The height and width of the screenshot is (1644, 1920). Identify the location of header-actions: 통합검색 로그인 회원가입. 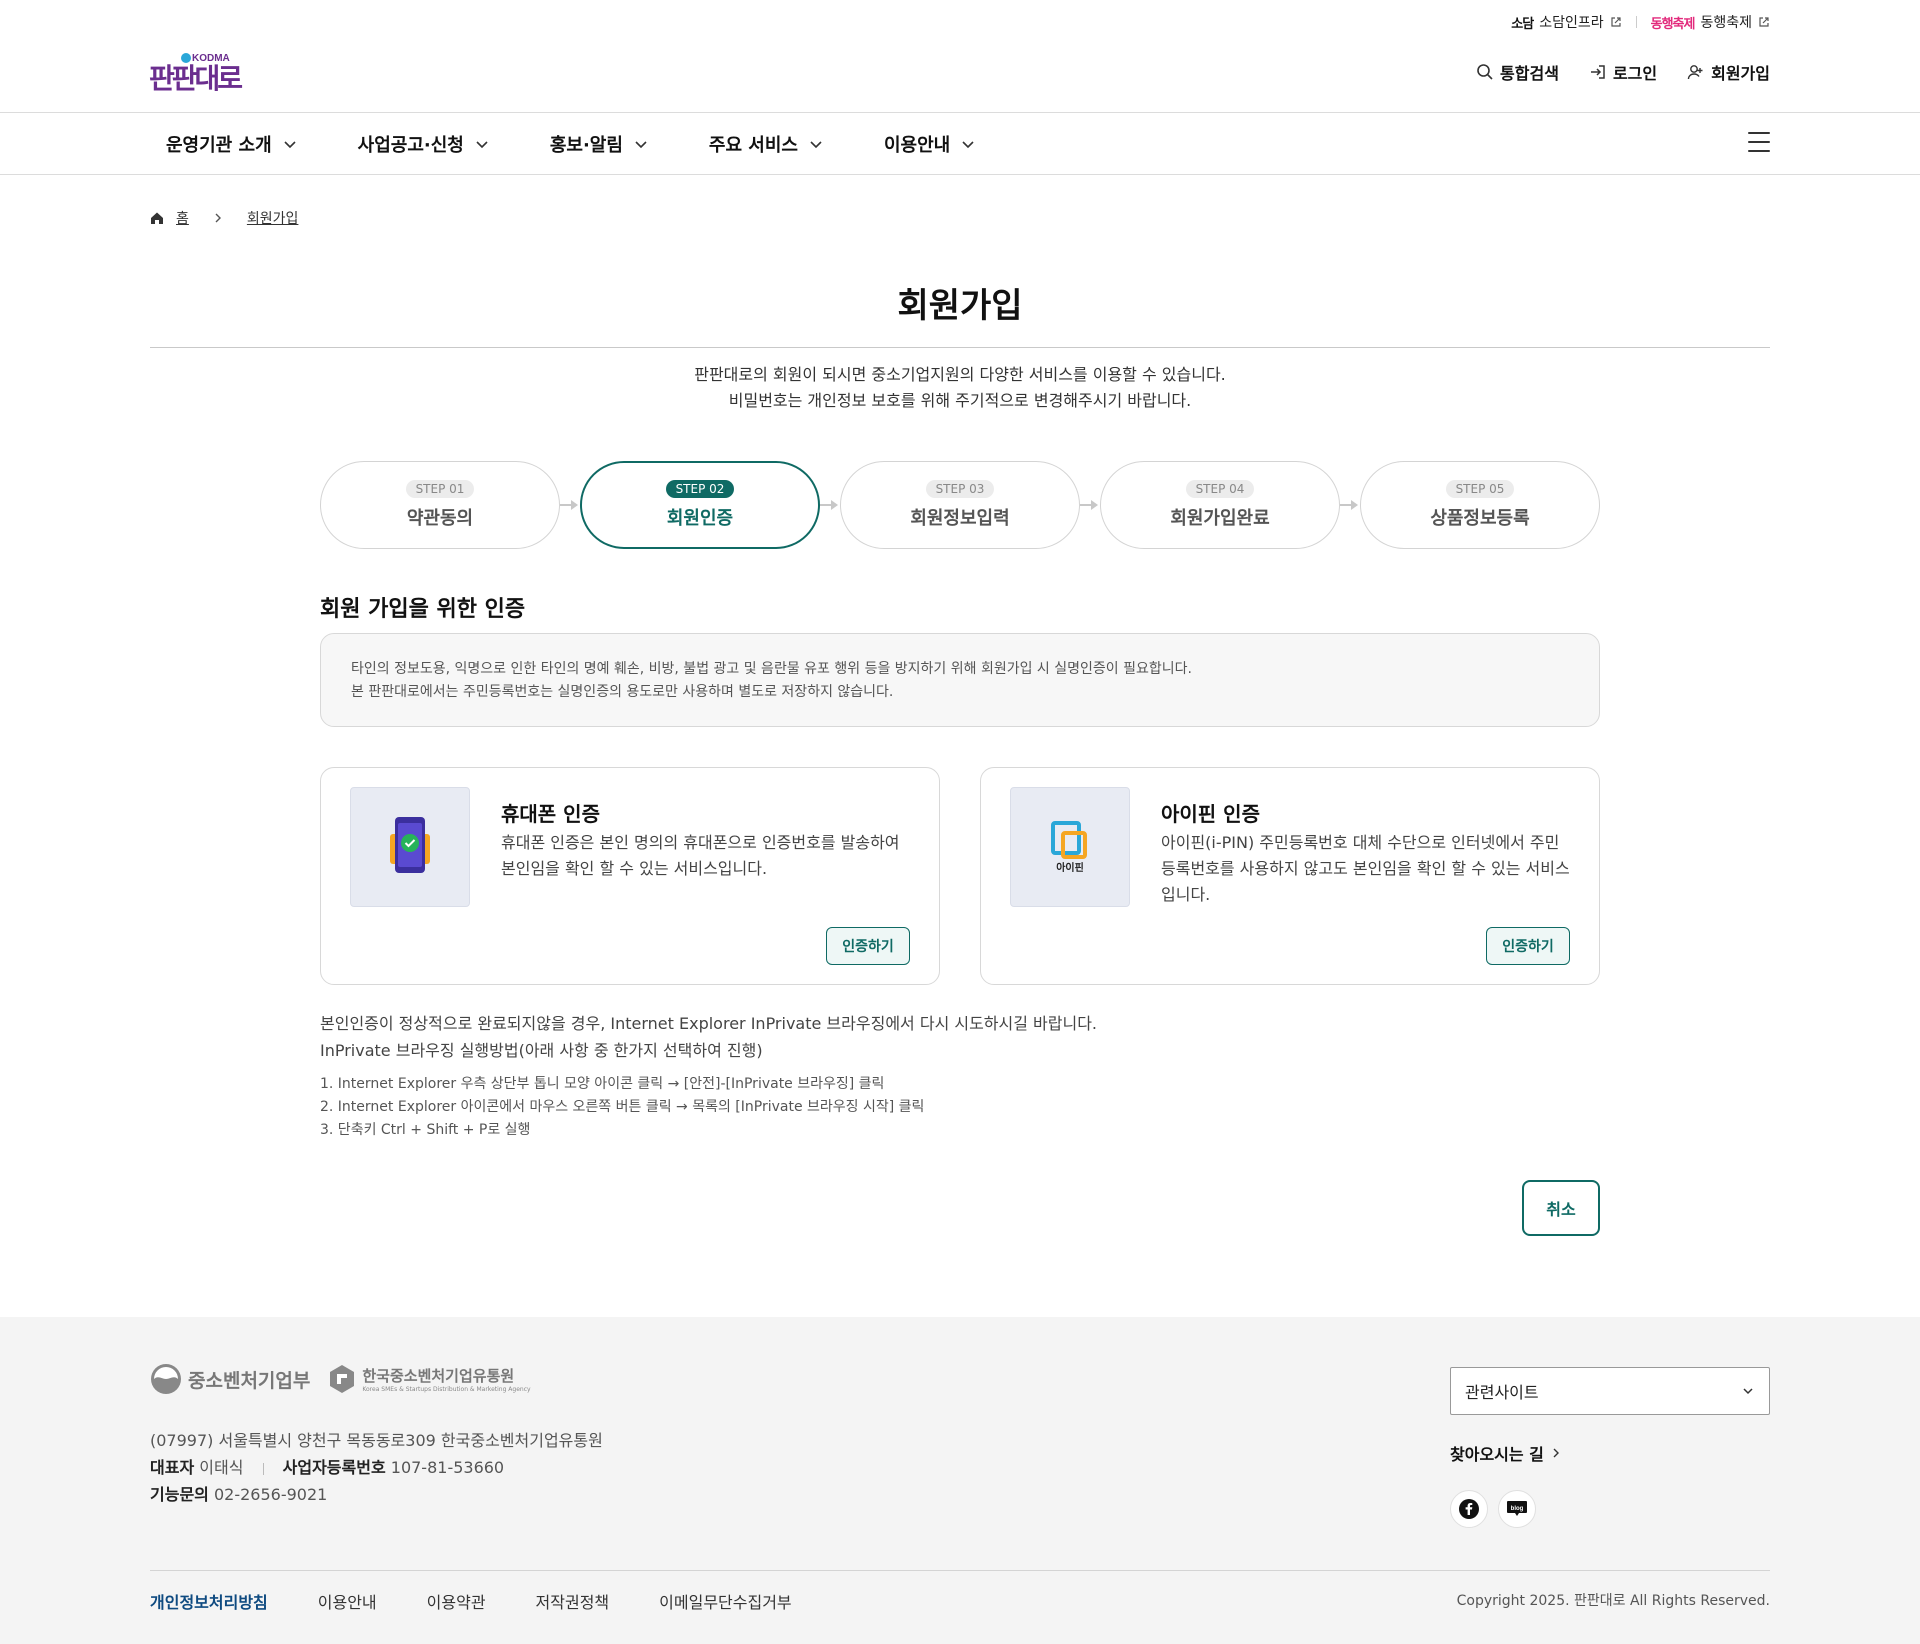
(1623, 72).